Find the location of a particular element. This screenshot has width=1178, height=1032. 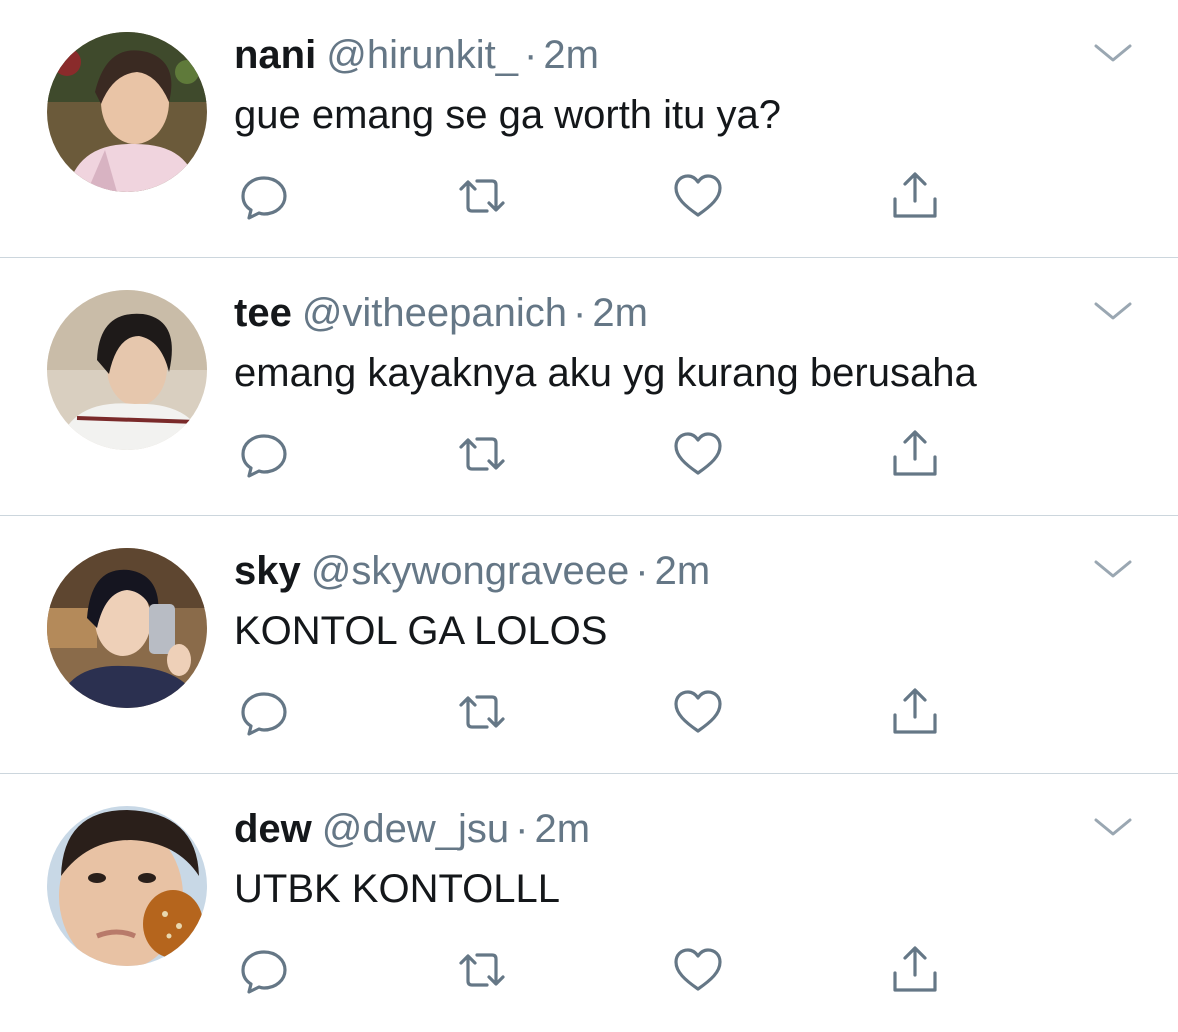

tweet-text: KONTOL GA LOLOS is located at coordinates (421, 631).